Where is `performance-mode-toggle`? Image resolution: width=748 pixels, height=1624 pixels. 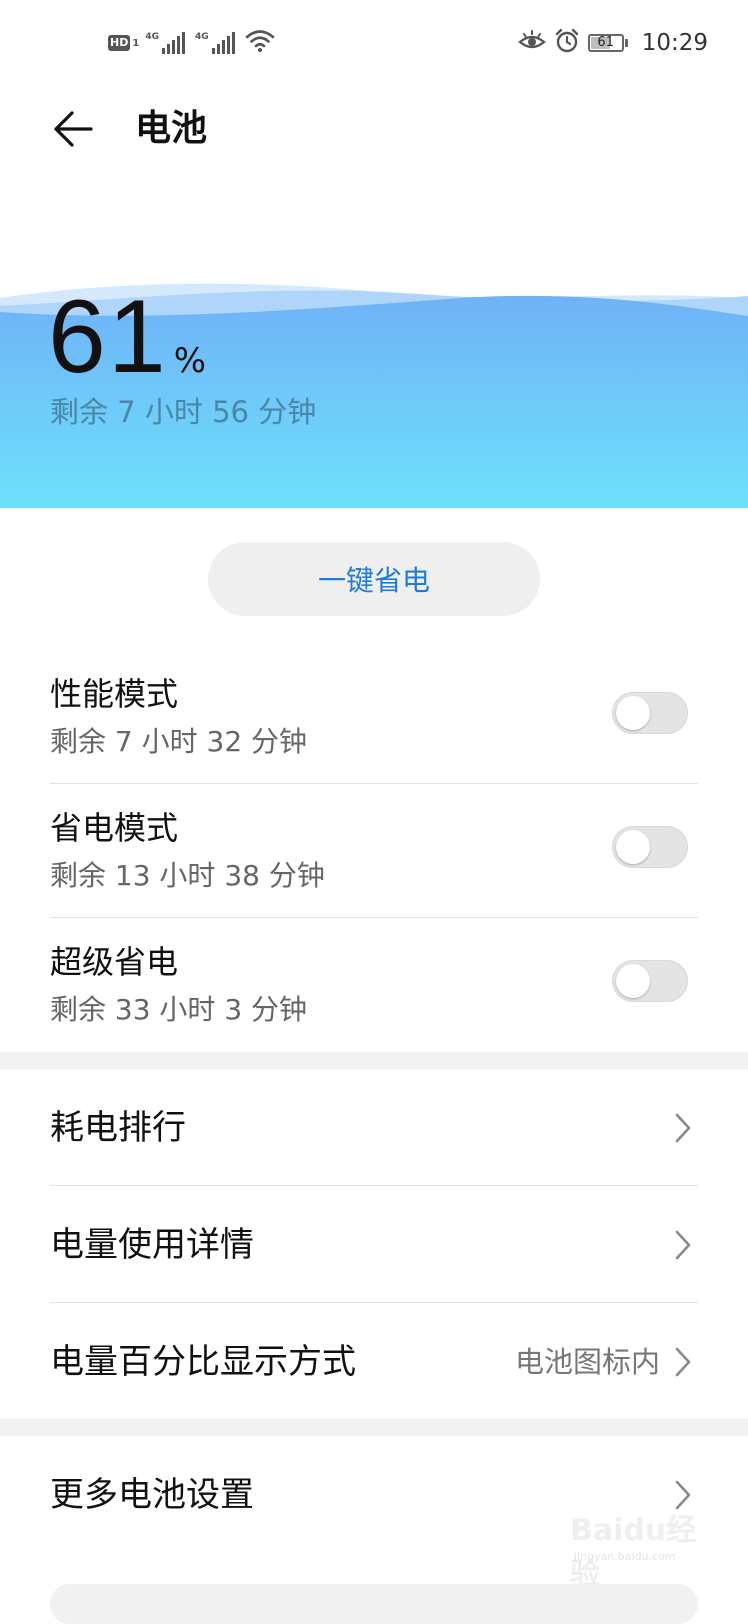
performance-mode-toggle is located at coordinates (650, 713).